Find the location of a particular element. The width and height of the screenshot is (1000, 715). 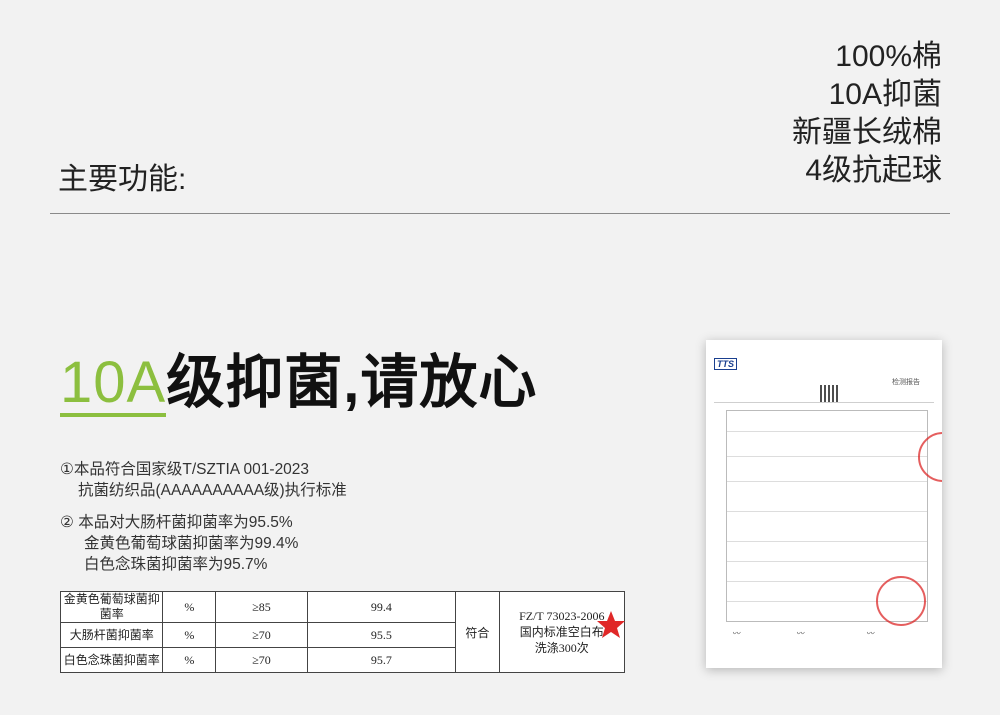

headline-accent: 10A is located at coordinates (113, 383).